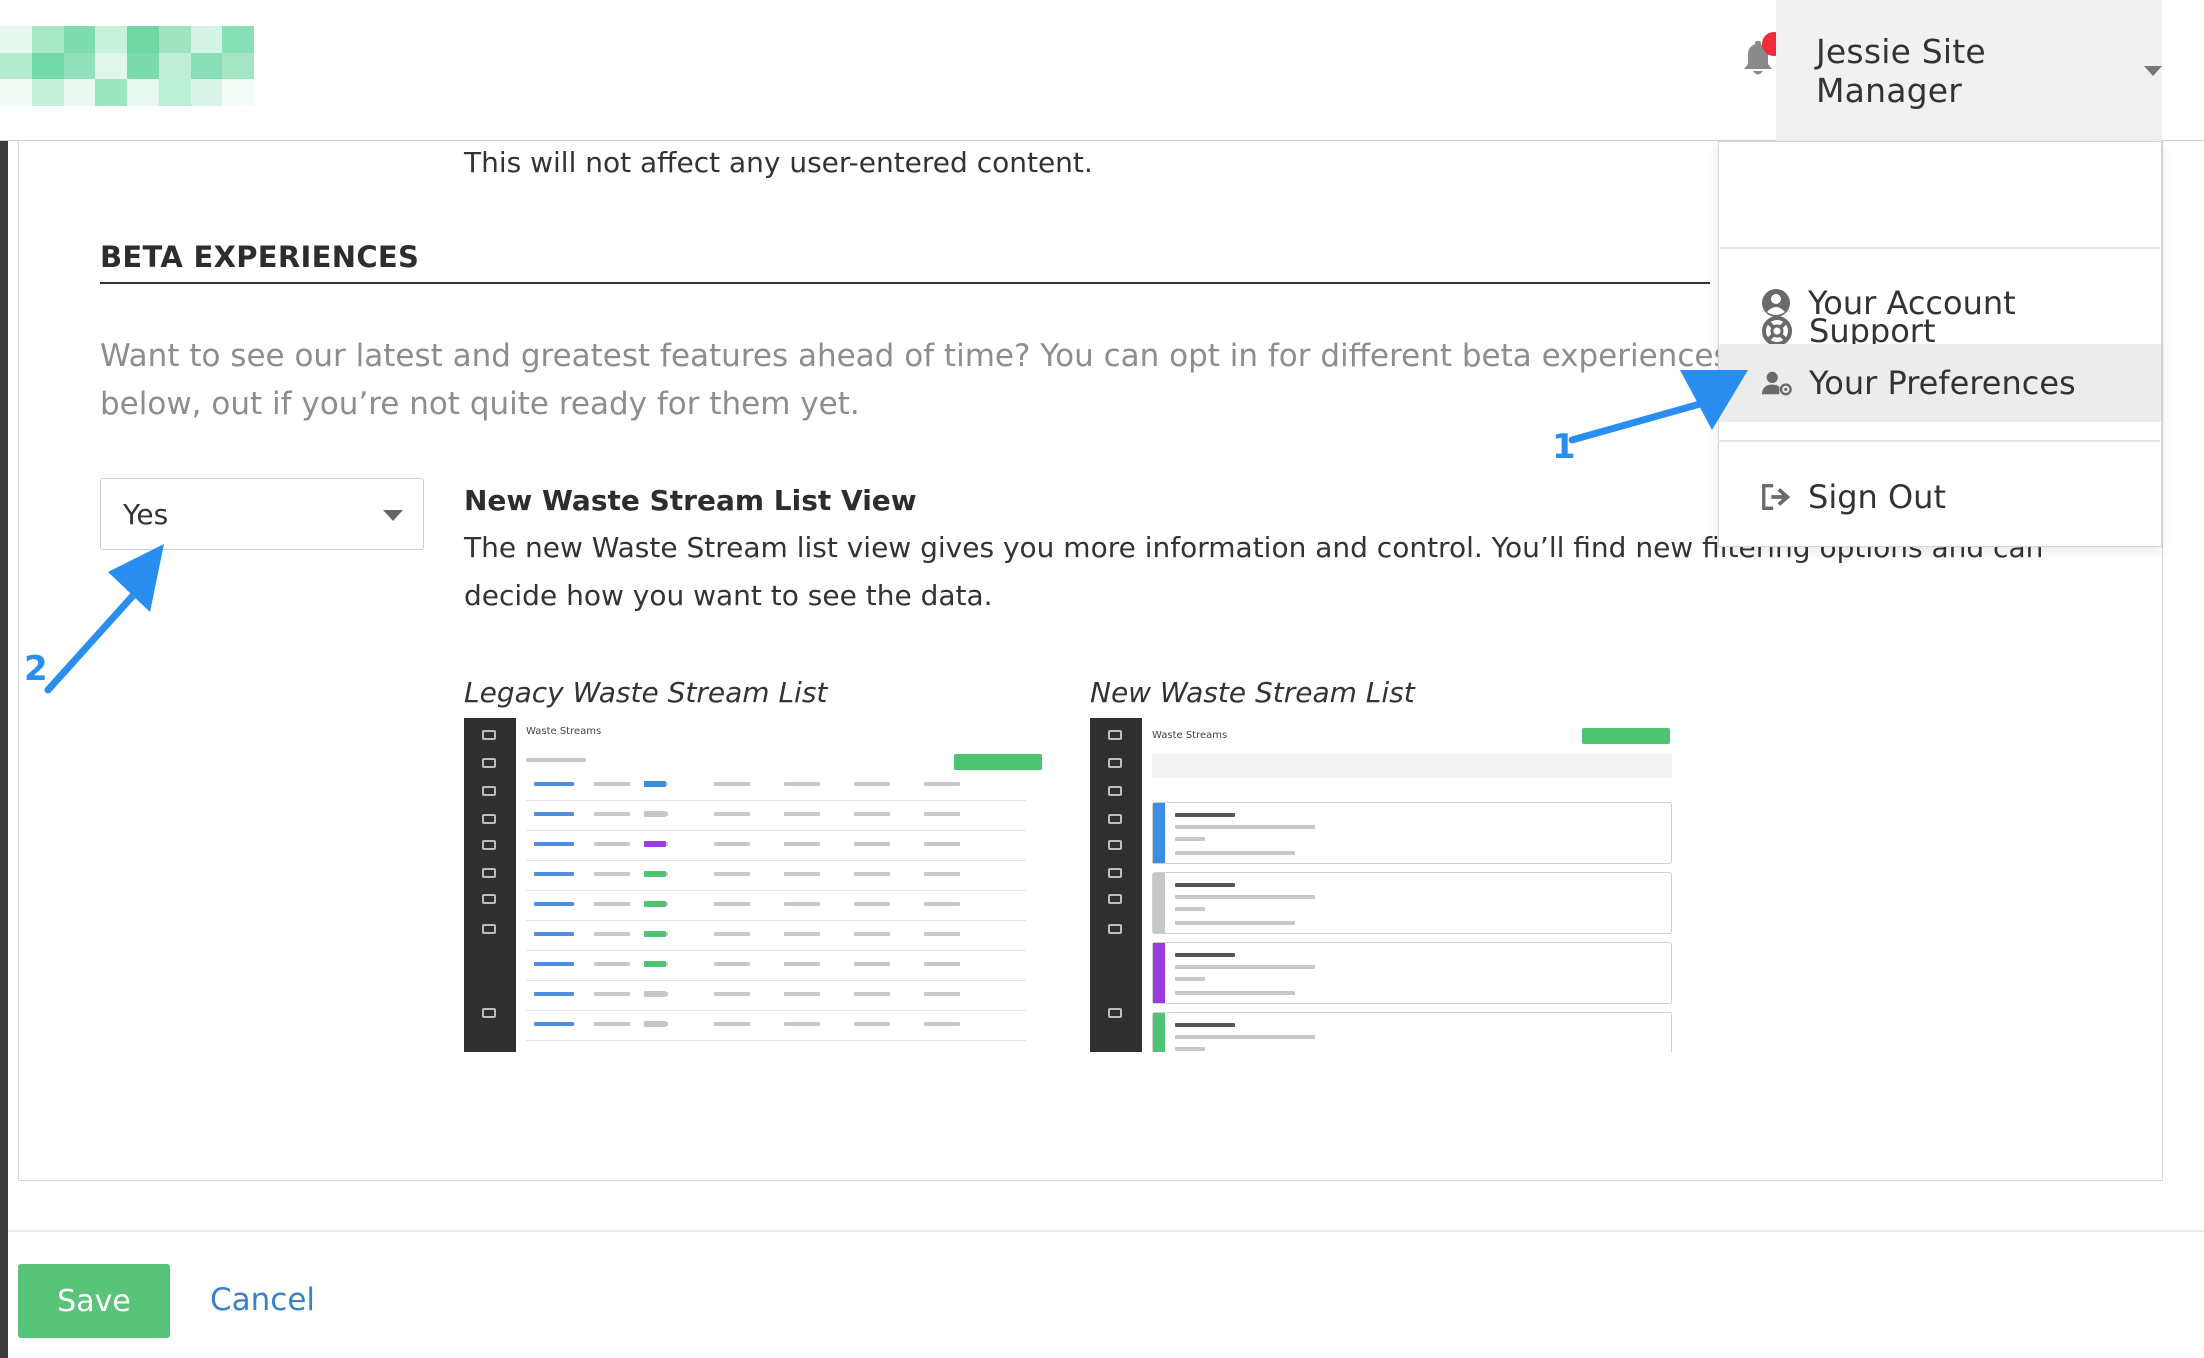 The width and height of the screenshot is (2204, 1358). I want to click on cancel-link: Cancel, so click(262, 1300).